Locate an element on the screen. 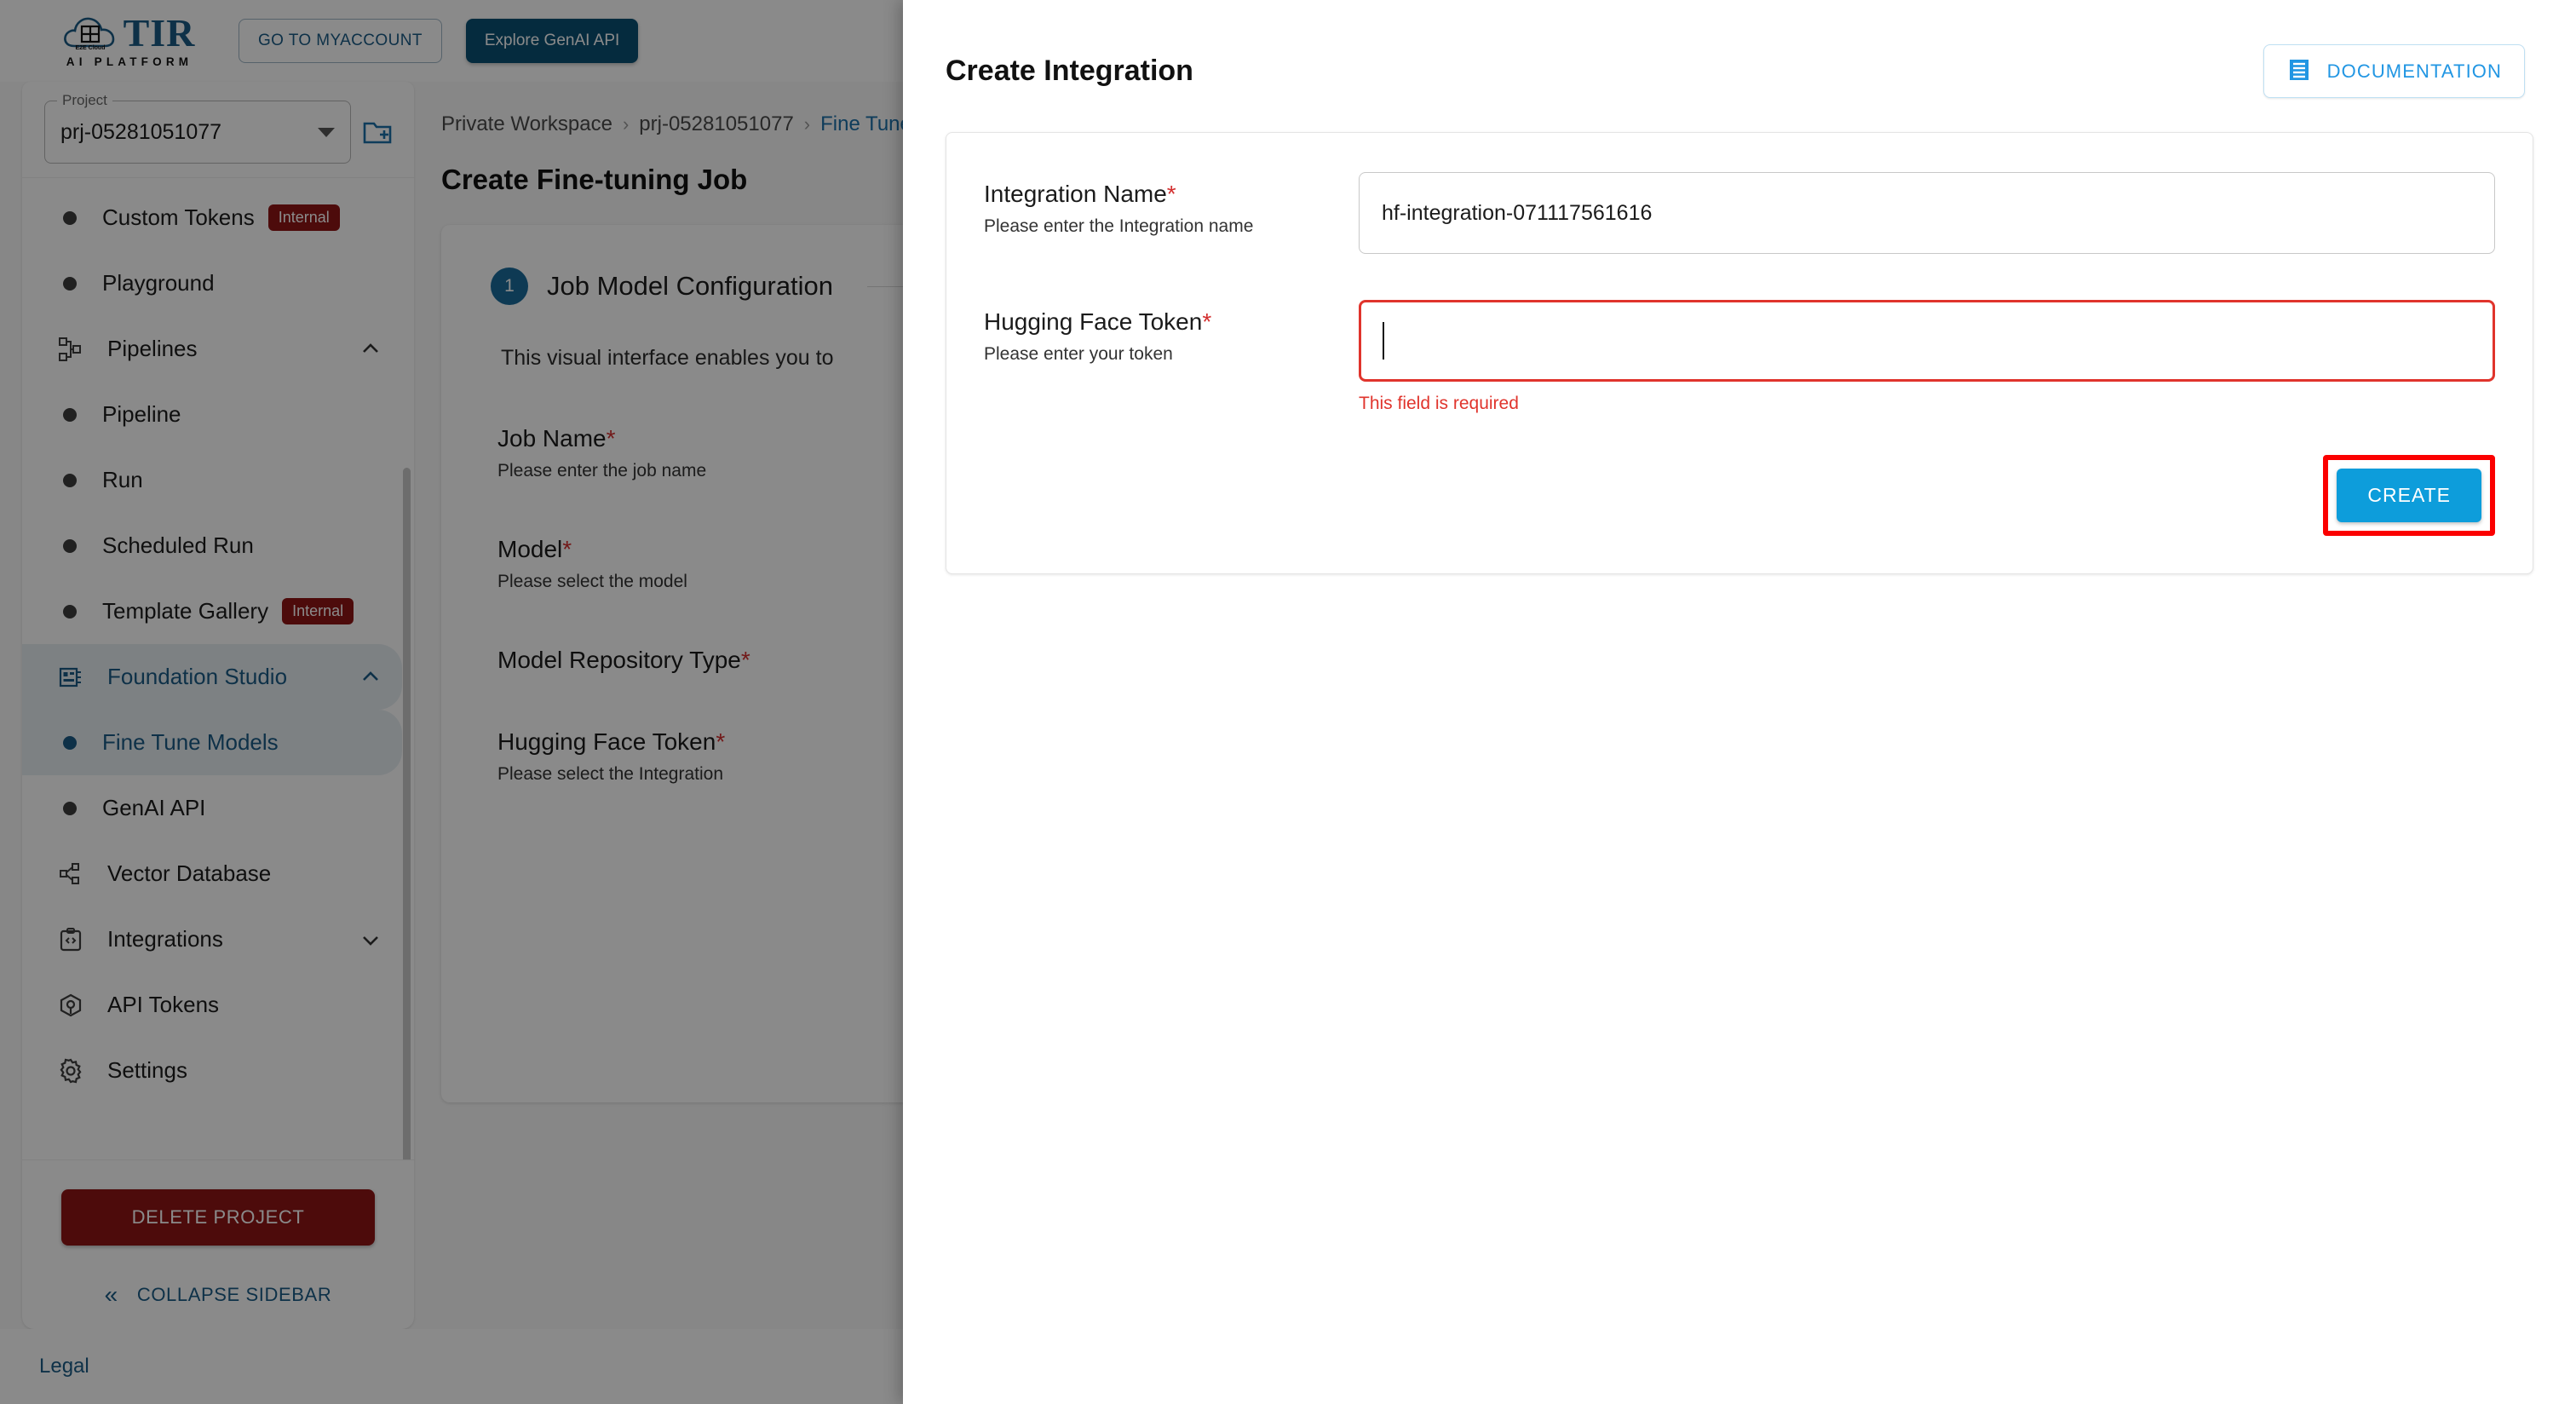 Image resolution: width=2576 pixels, height=1404 pixels. hugging-face-token-label: Hugging Face Token* is located at coordinates (1172, 322).